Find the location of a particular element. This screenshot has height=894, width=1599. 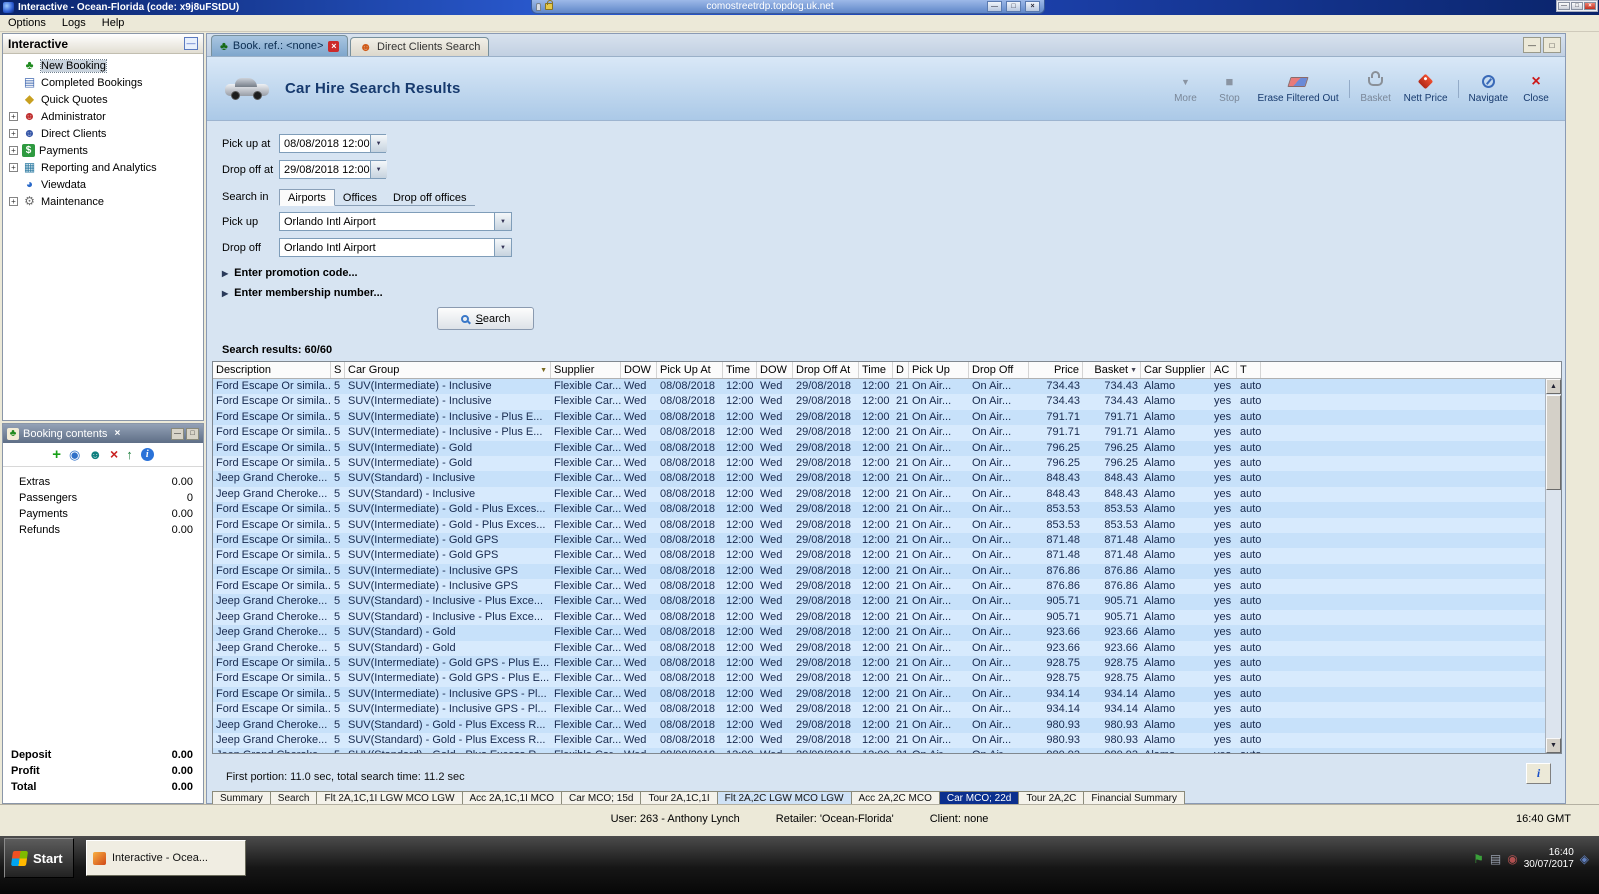

search-button: Search is located at coordinates (485, 318).